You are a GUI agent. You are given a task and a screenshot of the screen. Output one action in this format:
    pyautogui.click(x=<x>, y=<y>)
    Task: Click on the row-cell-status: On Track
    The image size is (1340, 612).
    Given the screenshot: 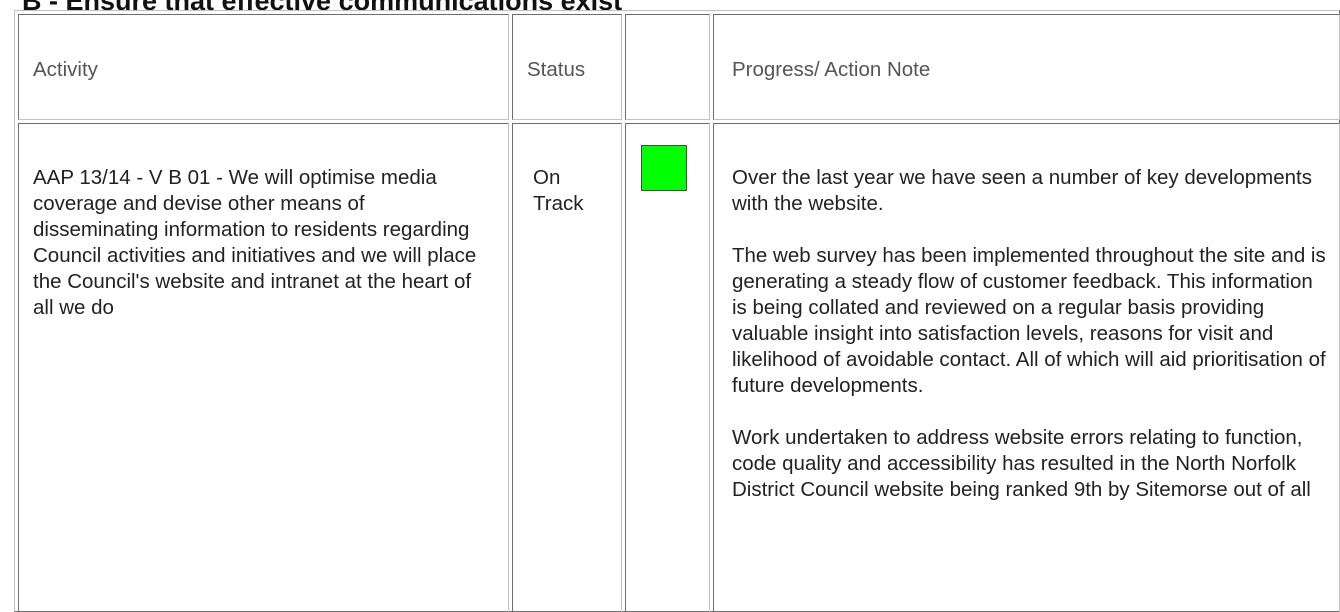 What is the action you would take?
    pyautogui.click(x=567, y=367)
    